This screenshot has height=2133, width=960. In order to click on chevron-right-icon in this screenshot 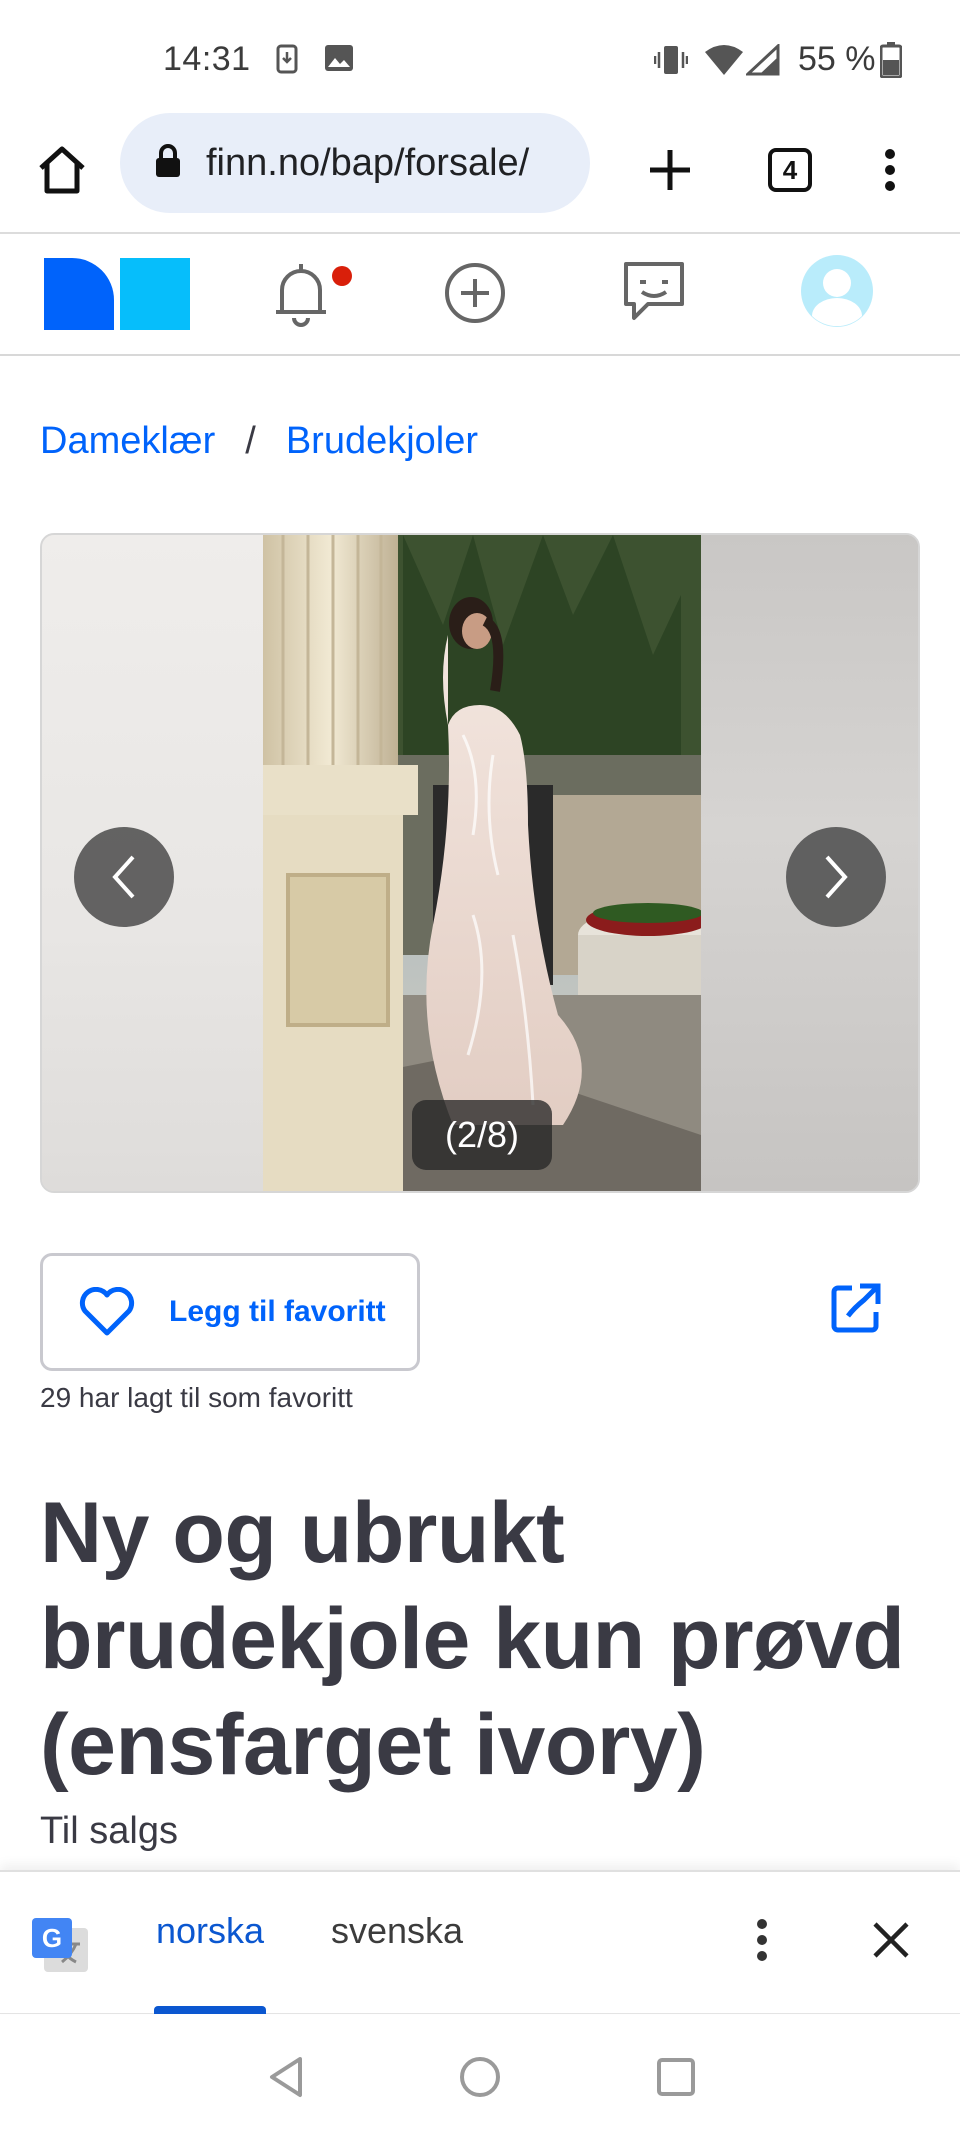, I will do `click(836, 877)`.